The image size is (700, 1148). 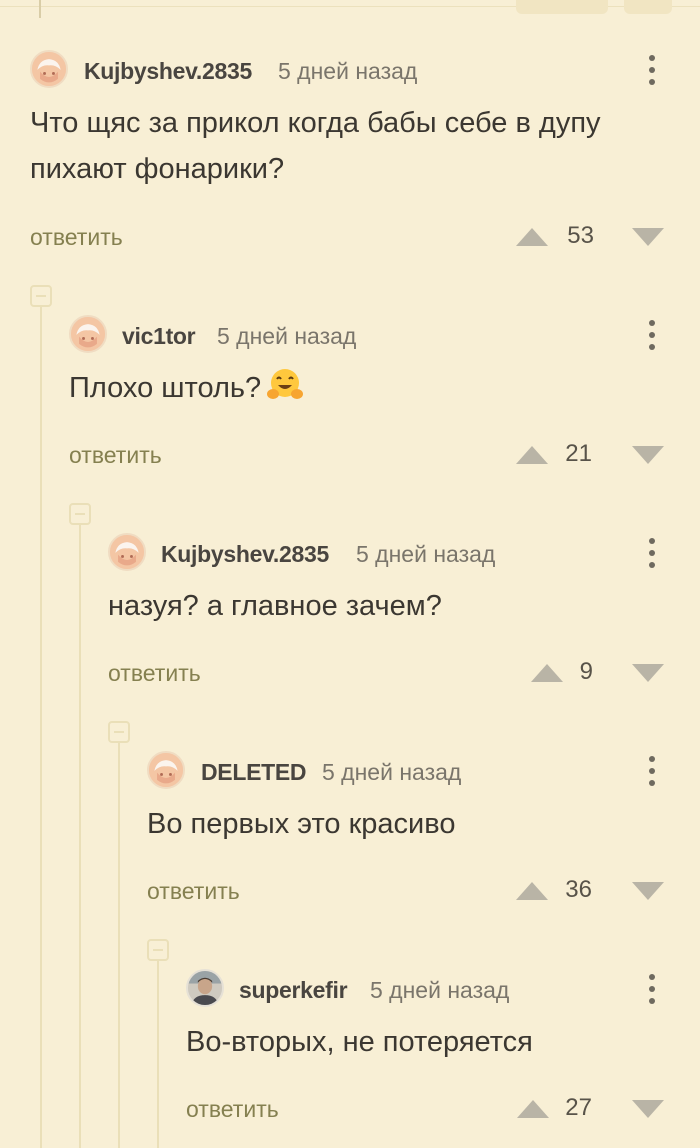 I want to click on vote-score: 21, so click(x=578, y=453).